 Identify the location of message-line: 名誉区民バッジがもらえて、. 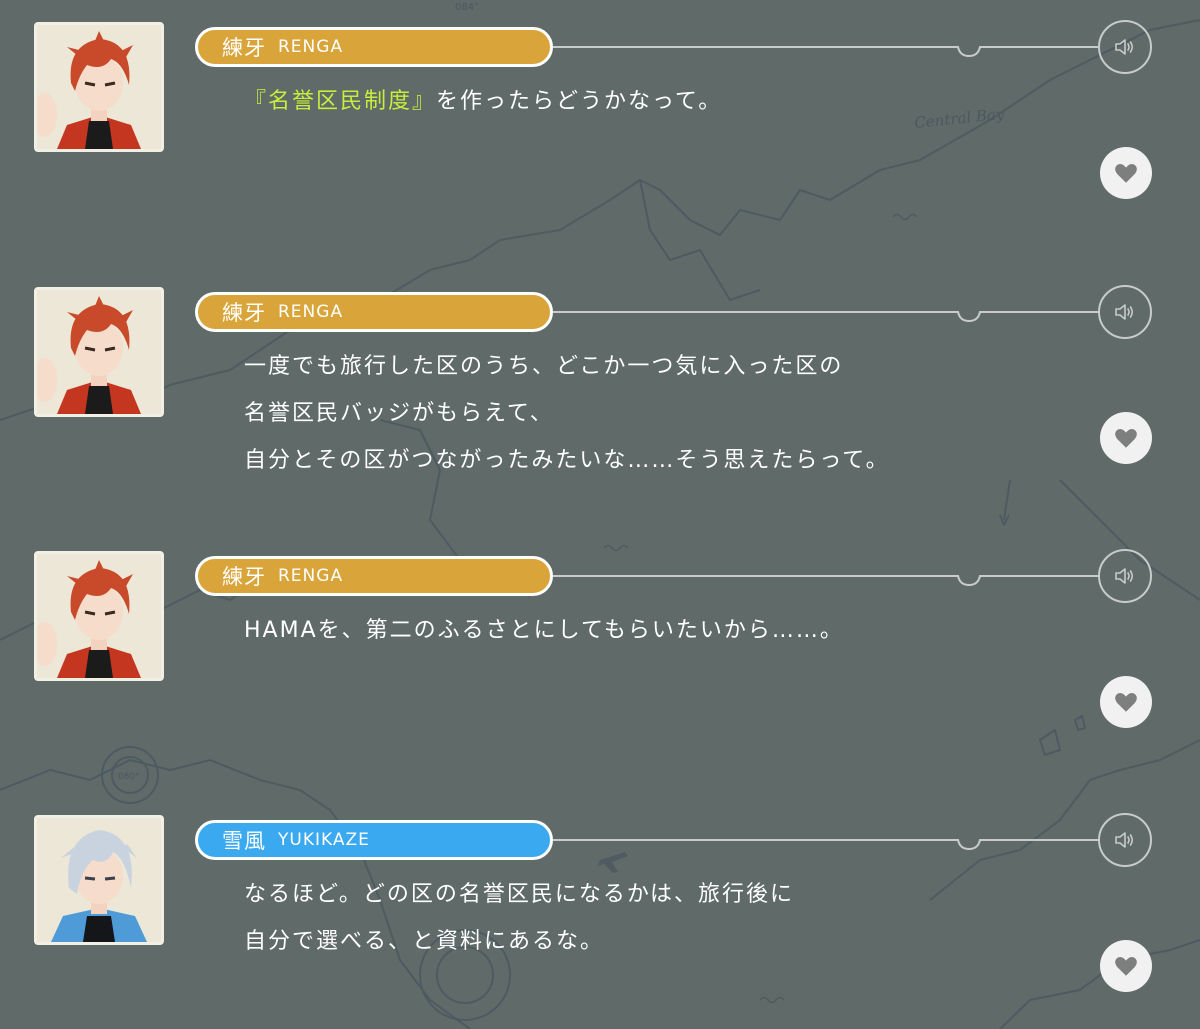
(399, 413).